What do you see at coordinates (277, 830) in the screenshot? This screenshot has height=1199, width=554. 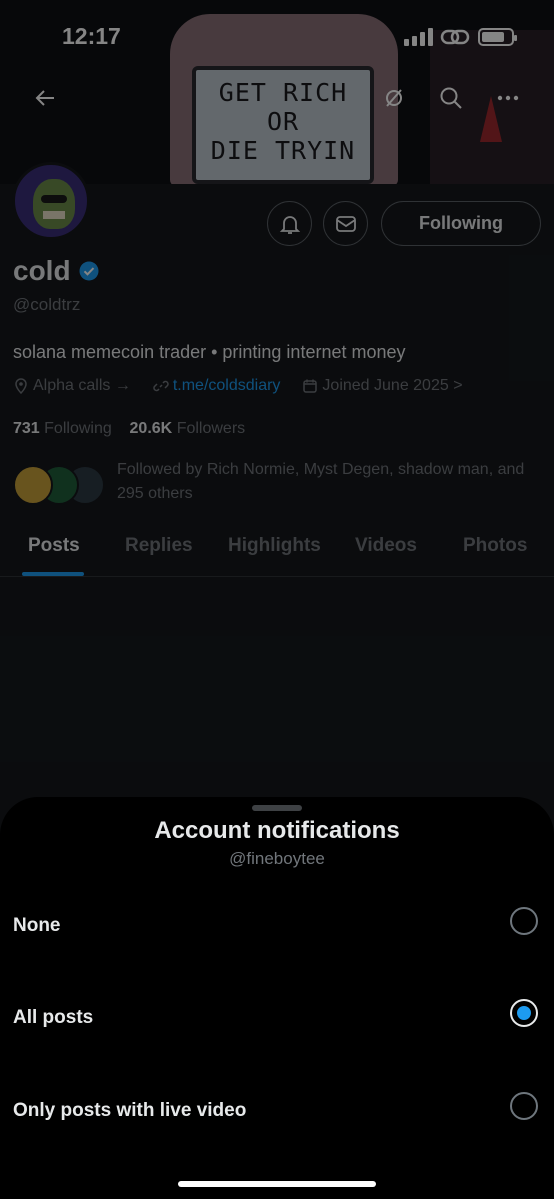 I see `sheet-title: Account notifications` at bounding box center [277, 830].